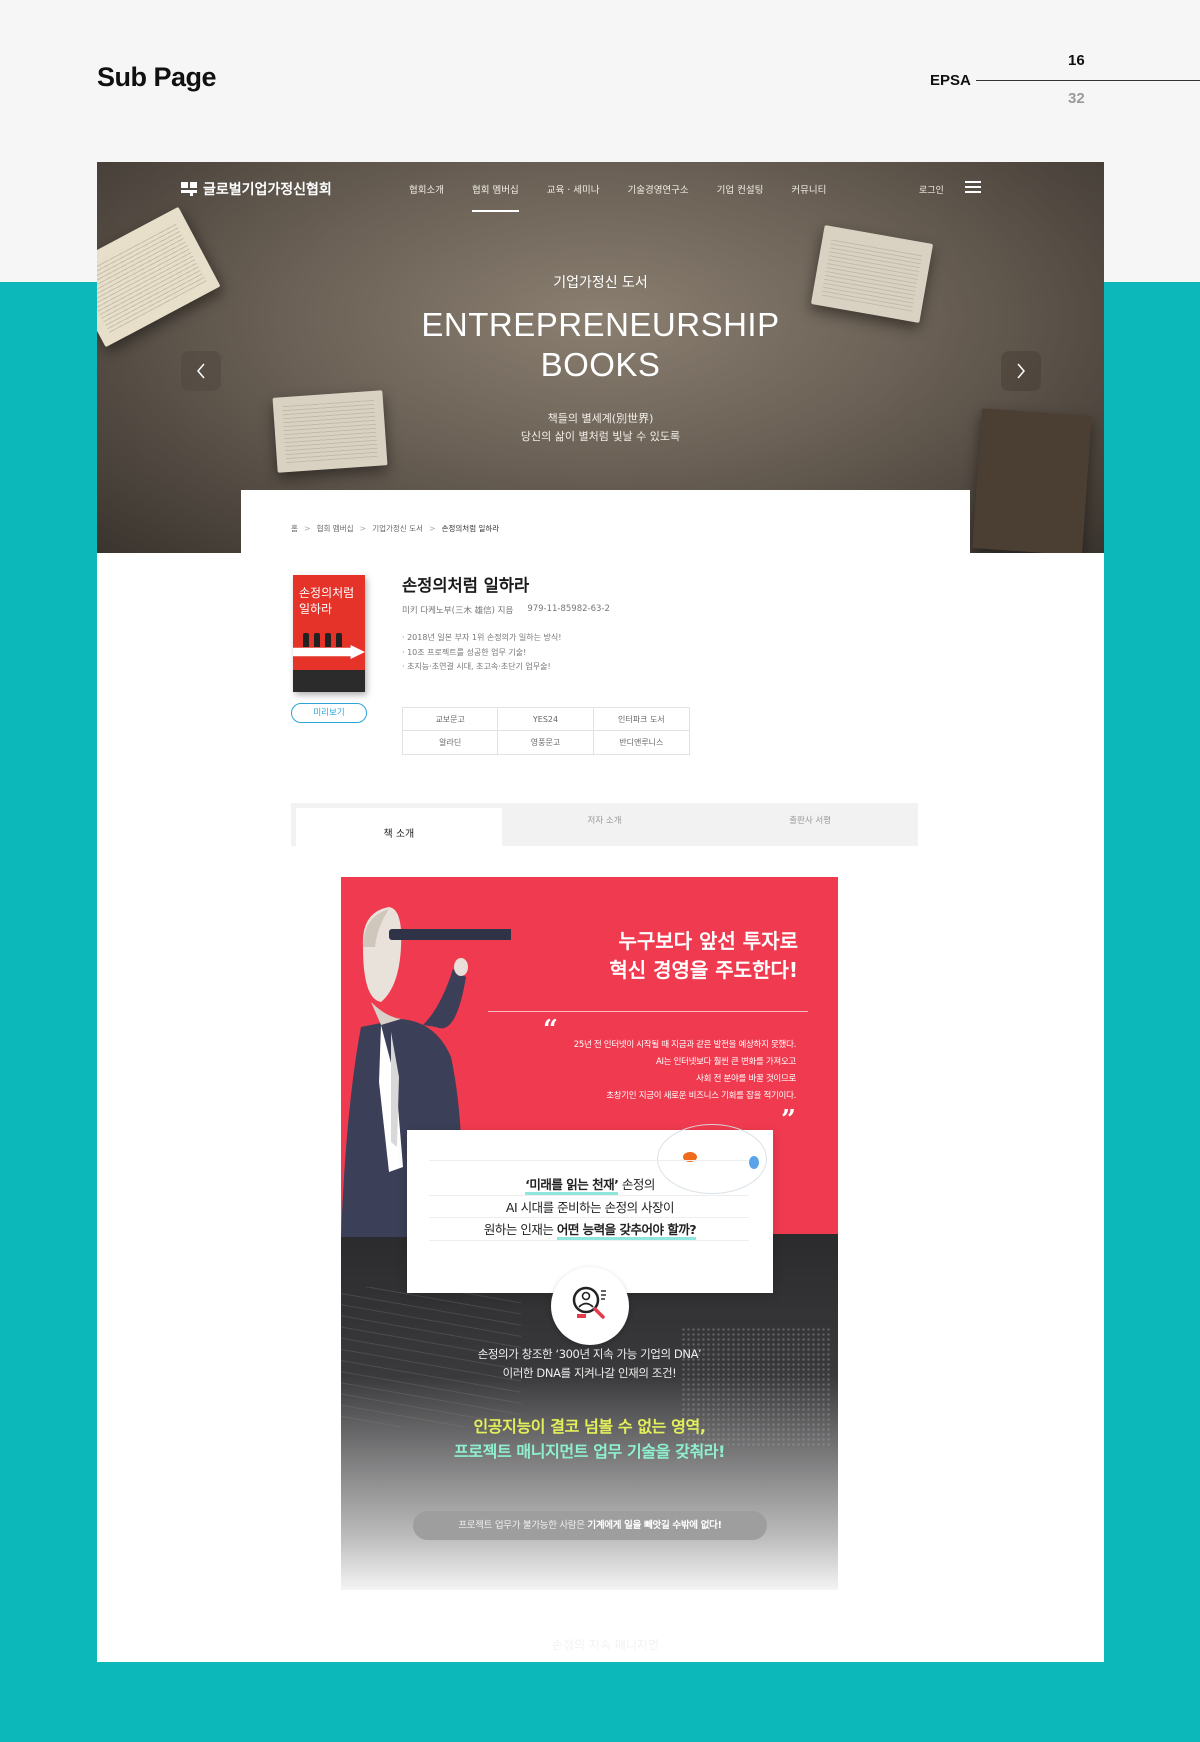  What do you see at coordinates (451, 742) in the screenshot?
I see `store-link-aladin: 알라딘` at bounding box center [451, 742].